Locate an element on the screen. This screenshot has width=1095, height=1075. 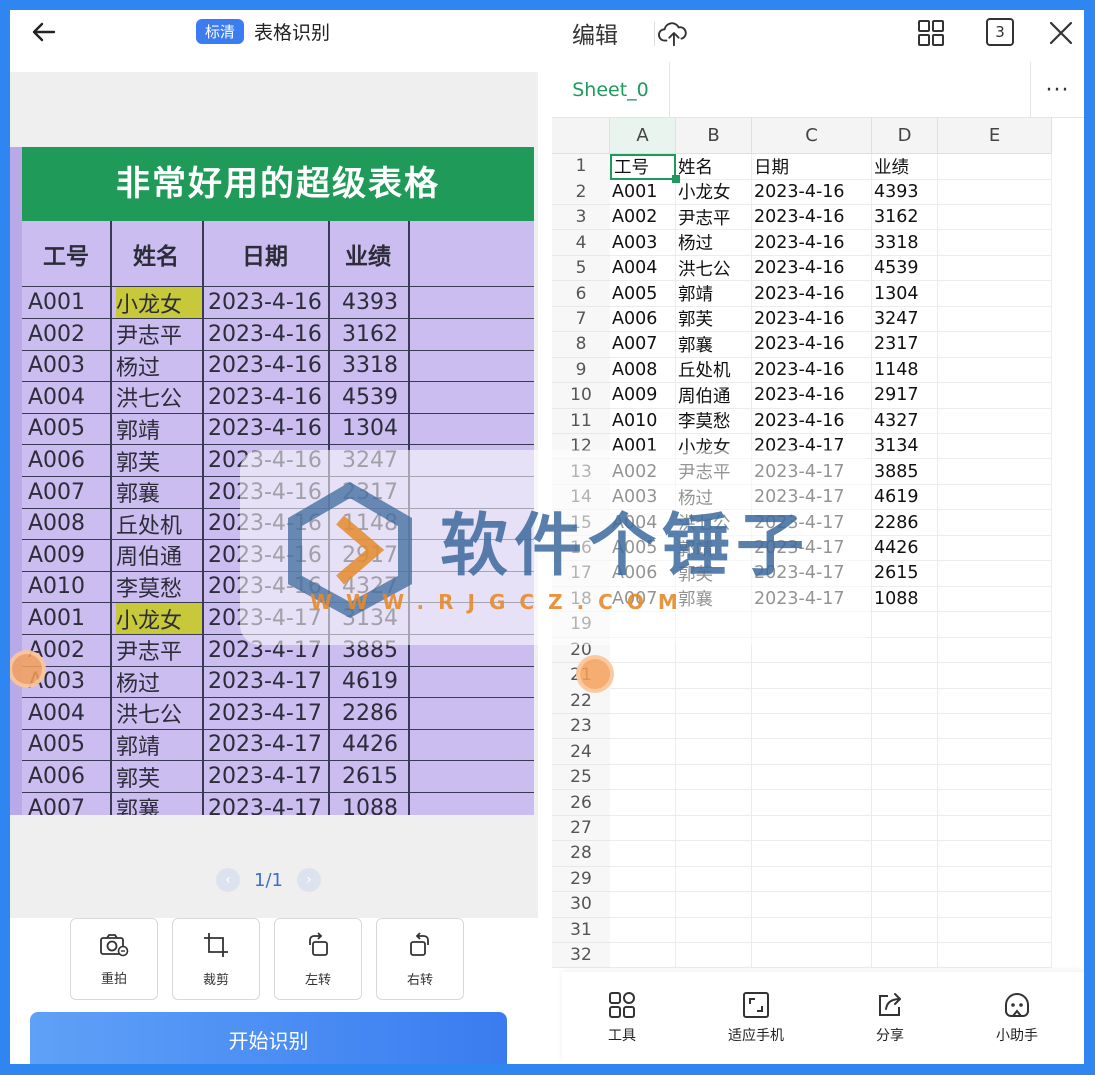
sheet-cell: 2615 is located at coordinates (905, 574).